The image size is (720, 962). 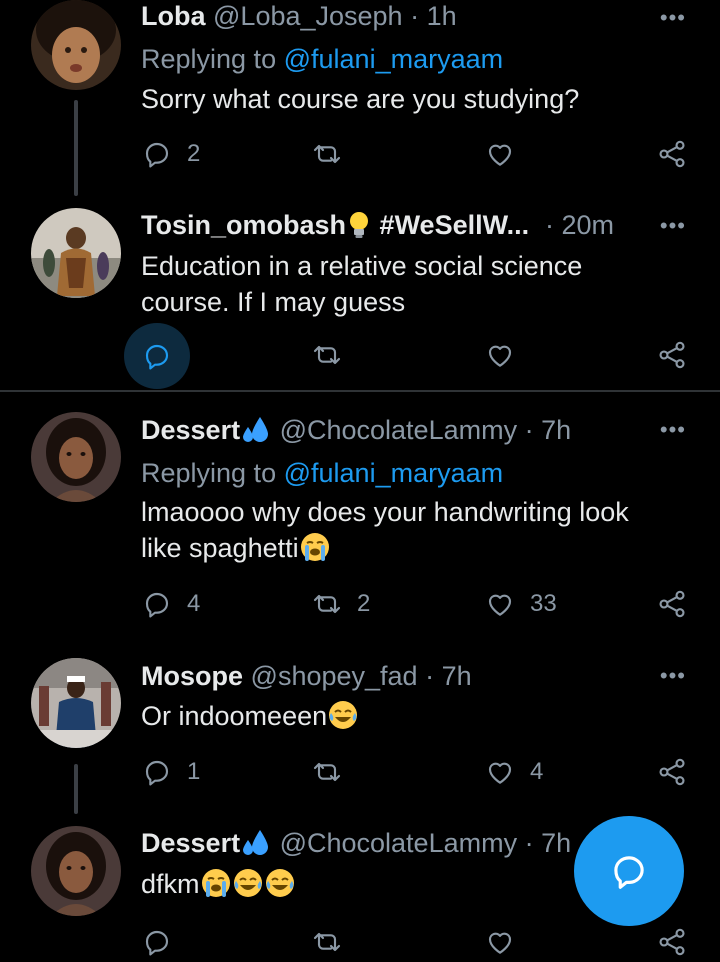 I want to click on tweet-time-block: · 20m, so click(x=597, y=225).